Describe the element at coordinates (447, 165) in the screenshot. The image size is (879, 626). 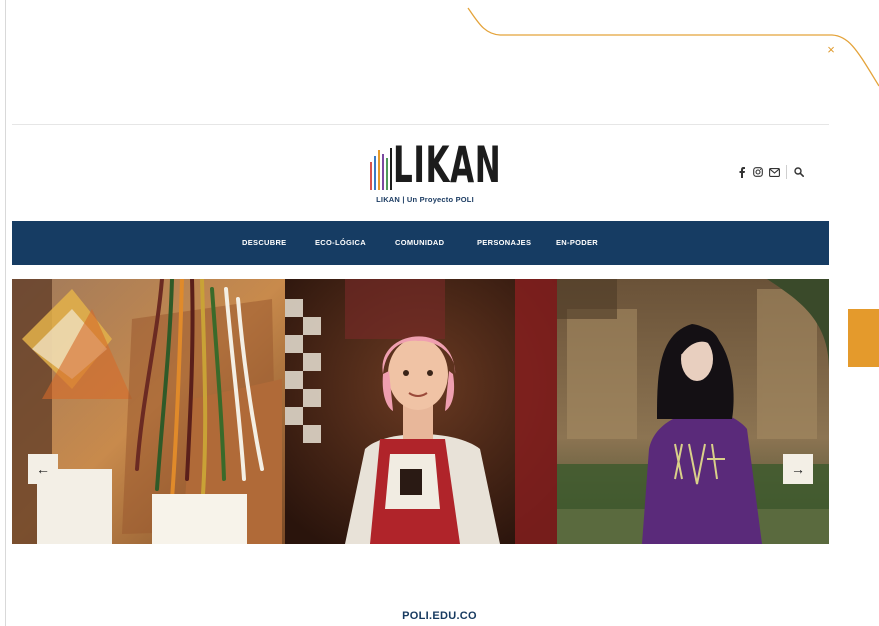
I see `logo-wordmark: LIKAN` at that location.